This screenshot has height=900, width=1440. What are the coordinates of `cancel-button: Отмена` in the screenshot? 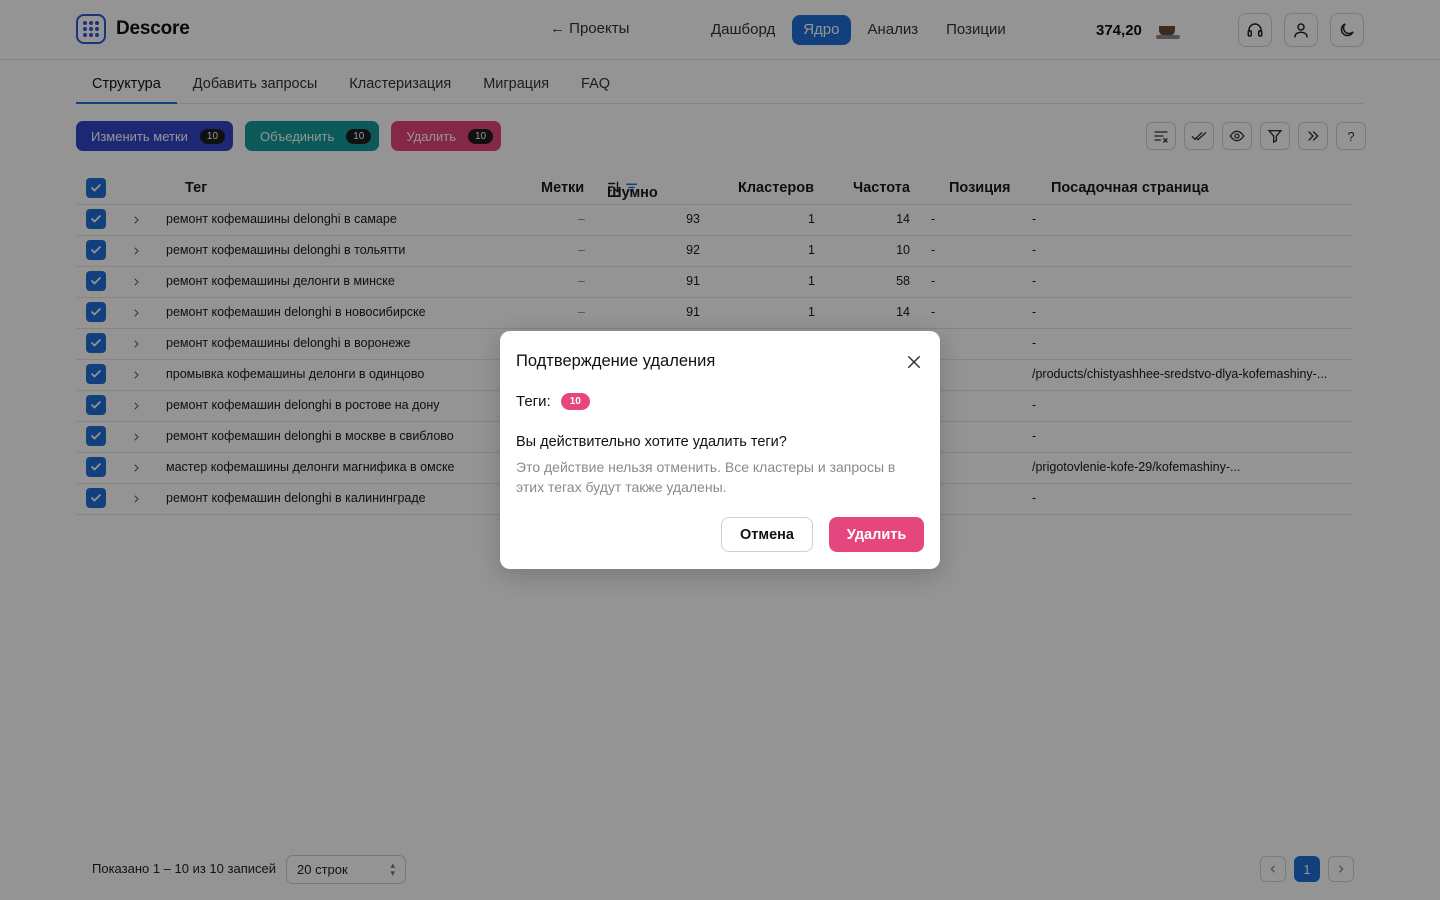 It's located at (767, 534).